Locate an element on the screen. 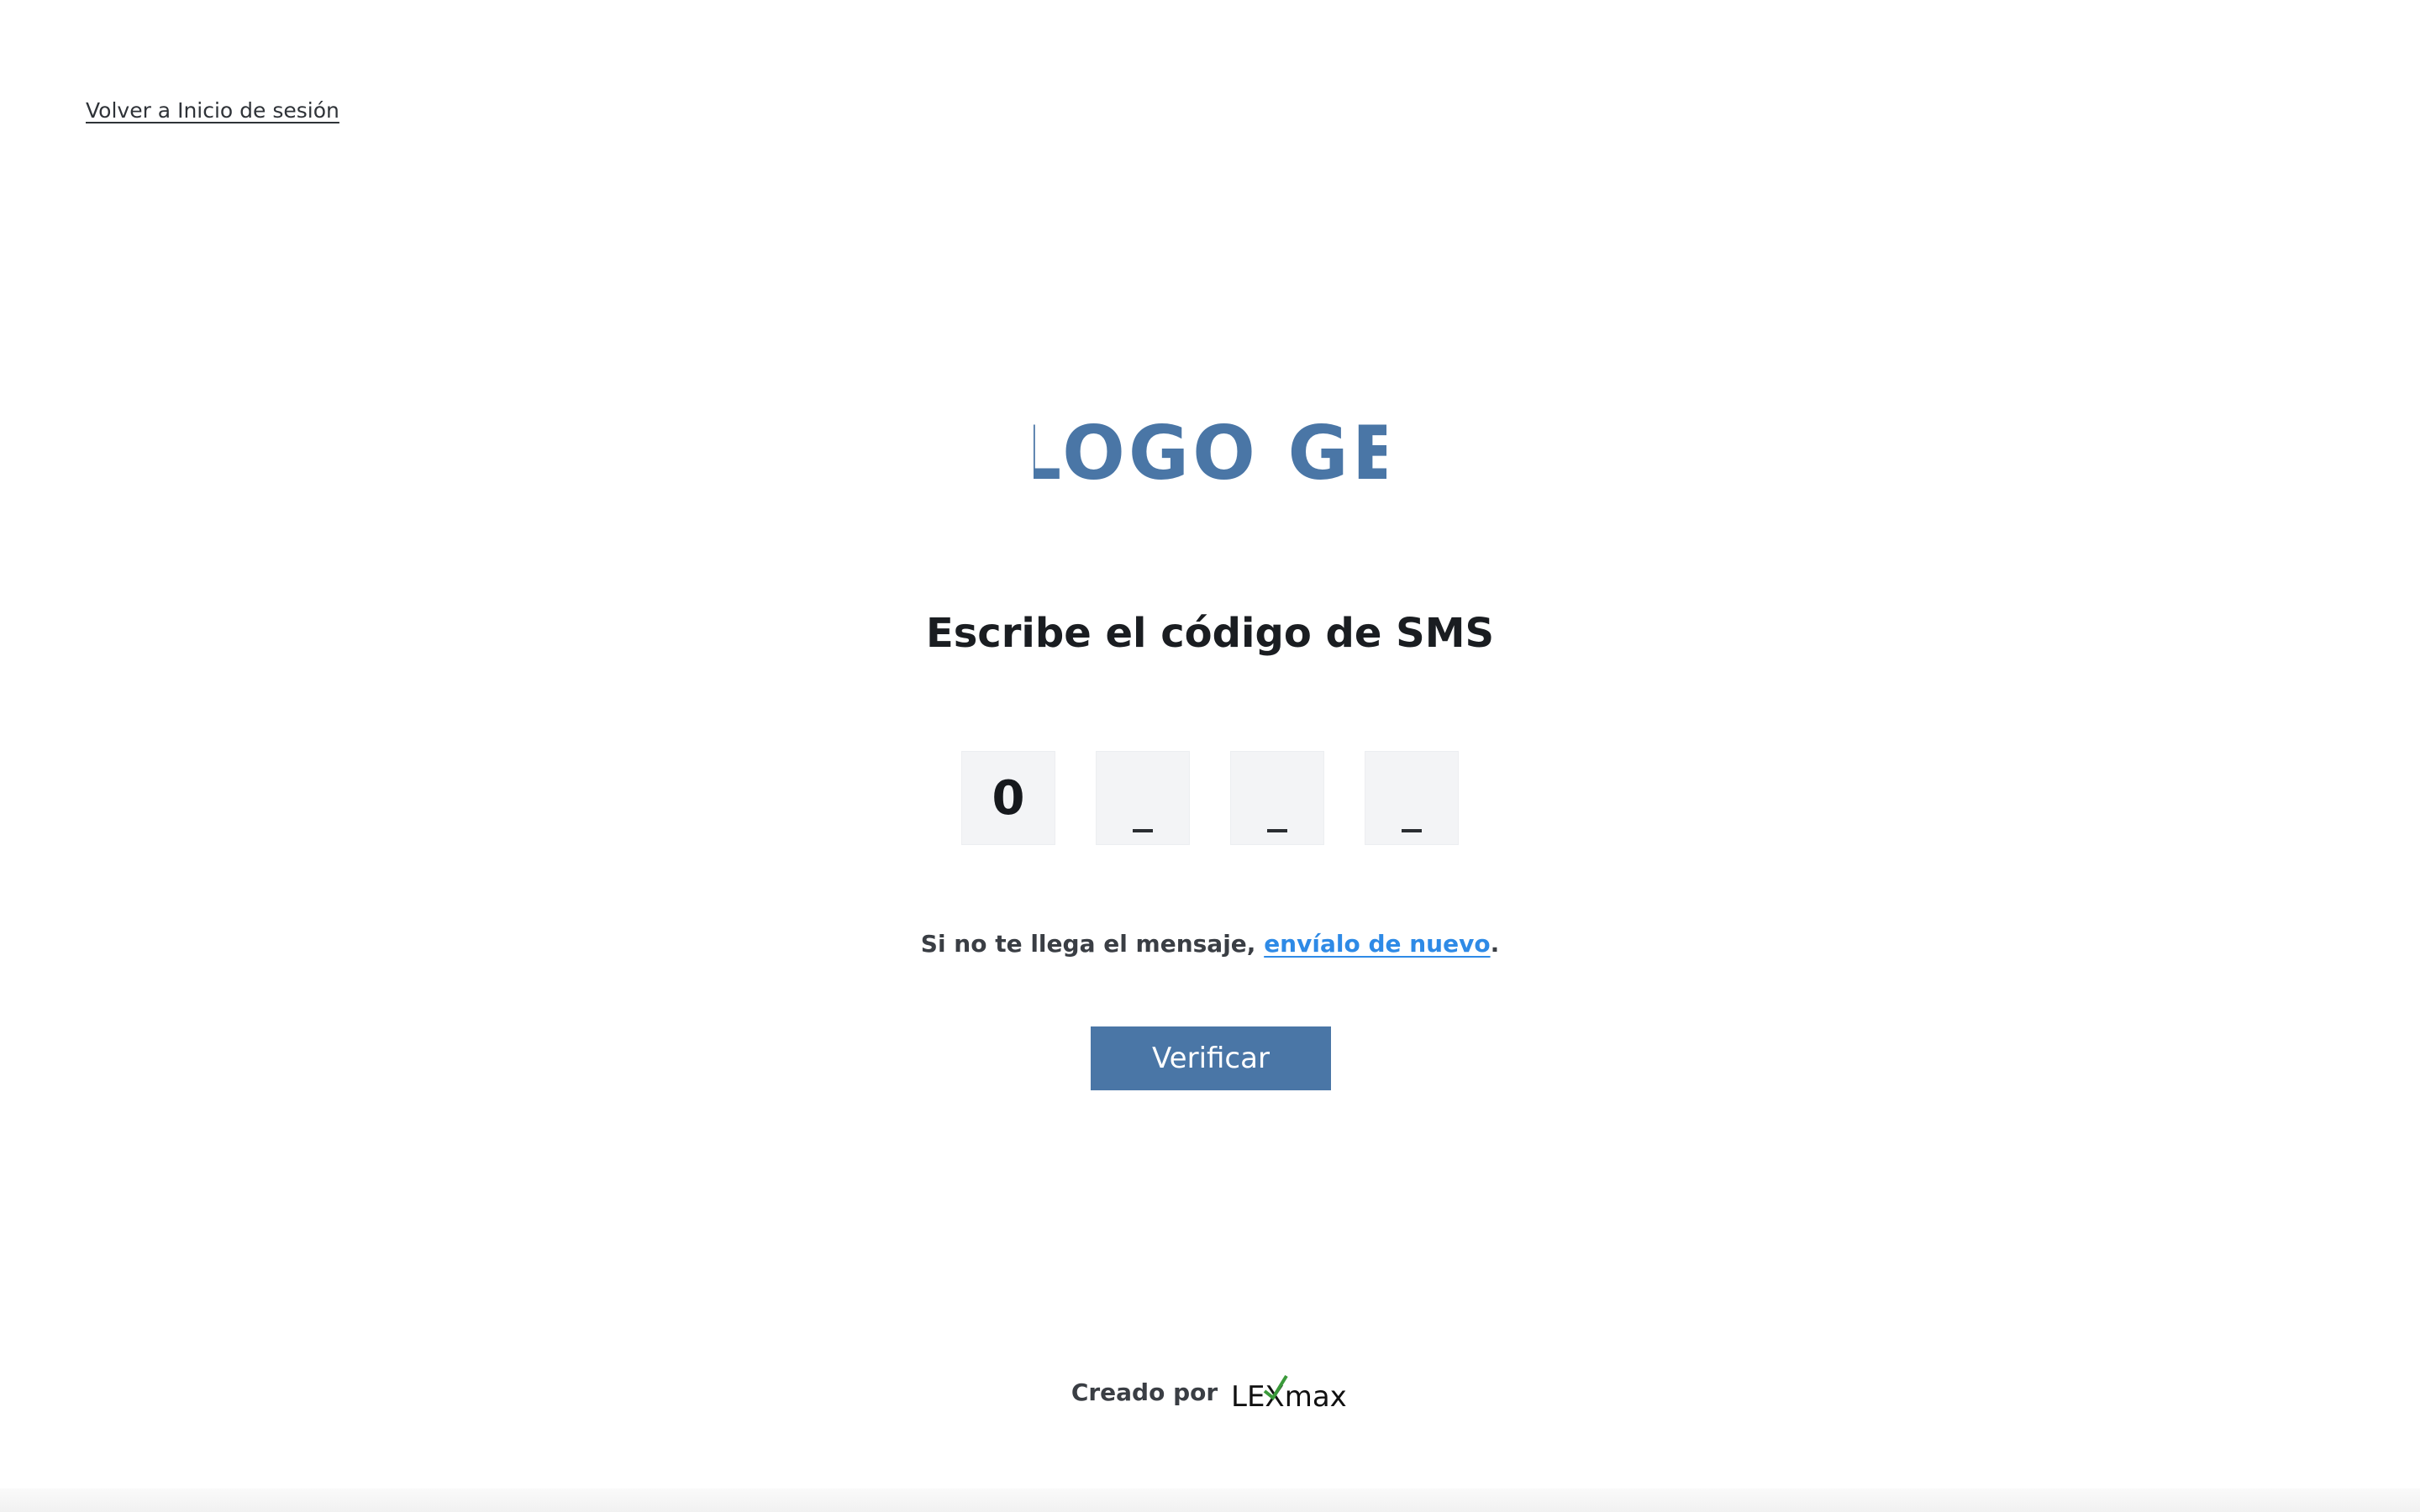 The width and height of the screenshot is (2420, 1512). footer-credit: Creado por LEXmax is located at coordinates (1210, 1392).